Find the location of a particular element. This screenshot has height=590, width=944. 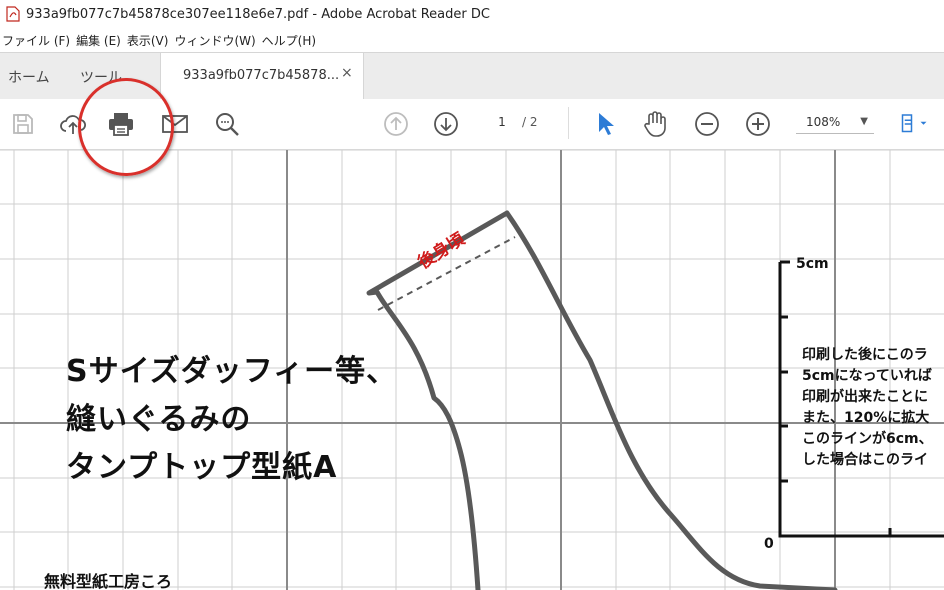

tab-home: ホーム is located at coordinates (29, 77).